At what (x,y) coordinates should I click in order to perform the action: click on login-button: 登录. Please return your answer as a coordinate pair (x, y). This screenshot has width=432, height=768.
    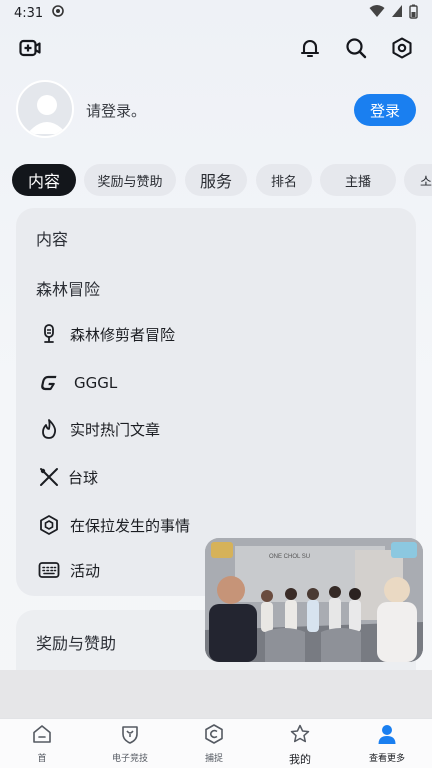
    Looking at the image, I should click on (385, 110).